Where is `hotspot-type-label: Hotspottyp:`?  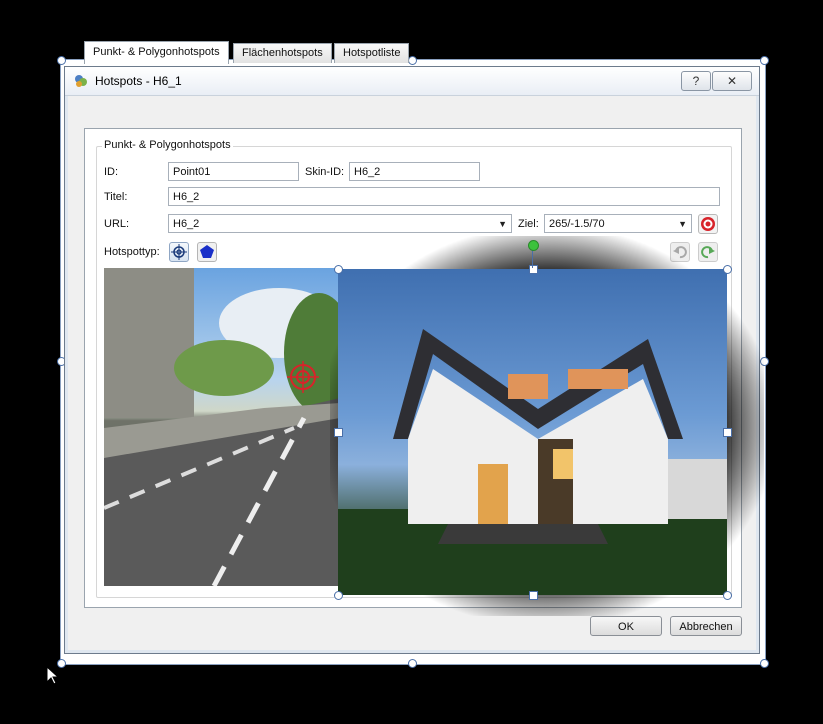
hotspot-type-label: Hotspottyp: is located at coordinates (132, 252).